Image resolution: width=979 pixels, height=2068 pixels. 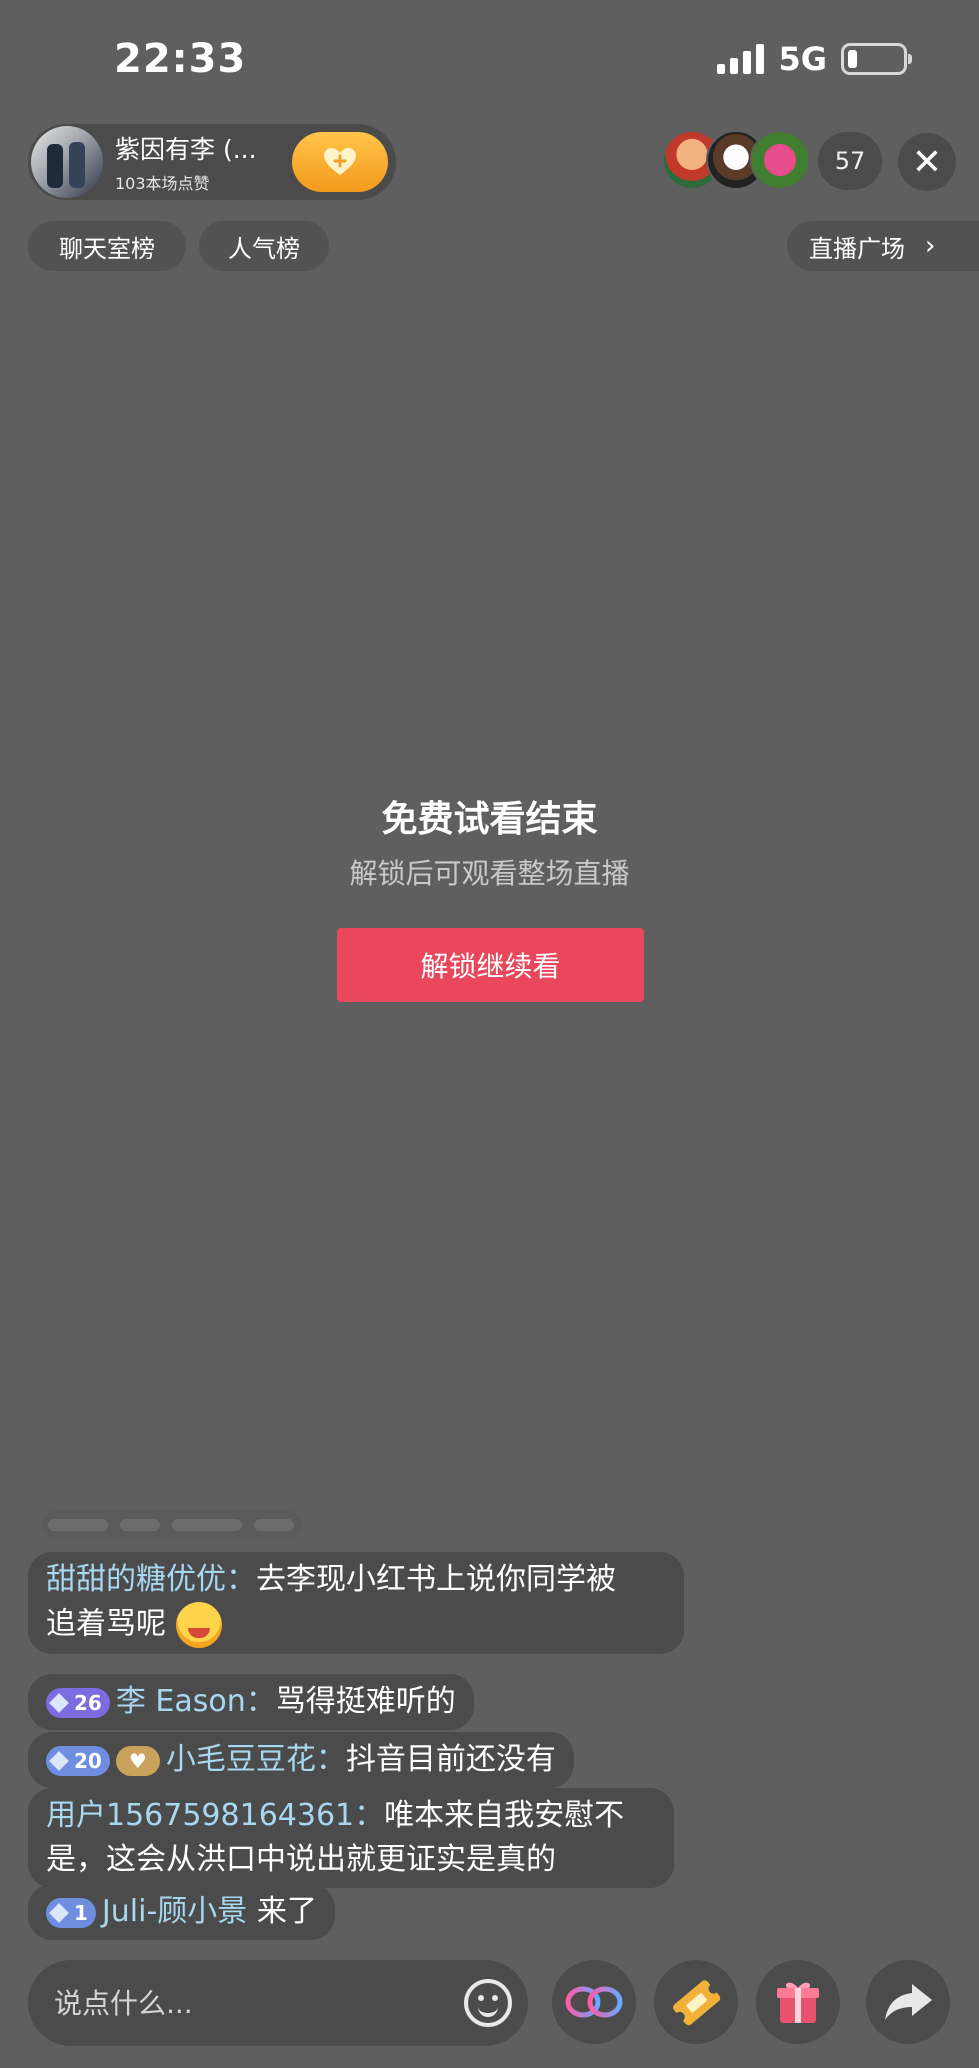 What do you see at coordinates (741, 59) in the screenshot?
I see `signal-icon` at bounding box center [741, 59].